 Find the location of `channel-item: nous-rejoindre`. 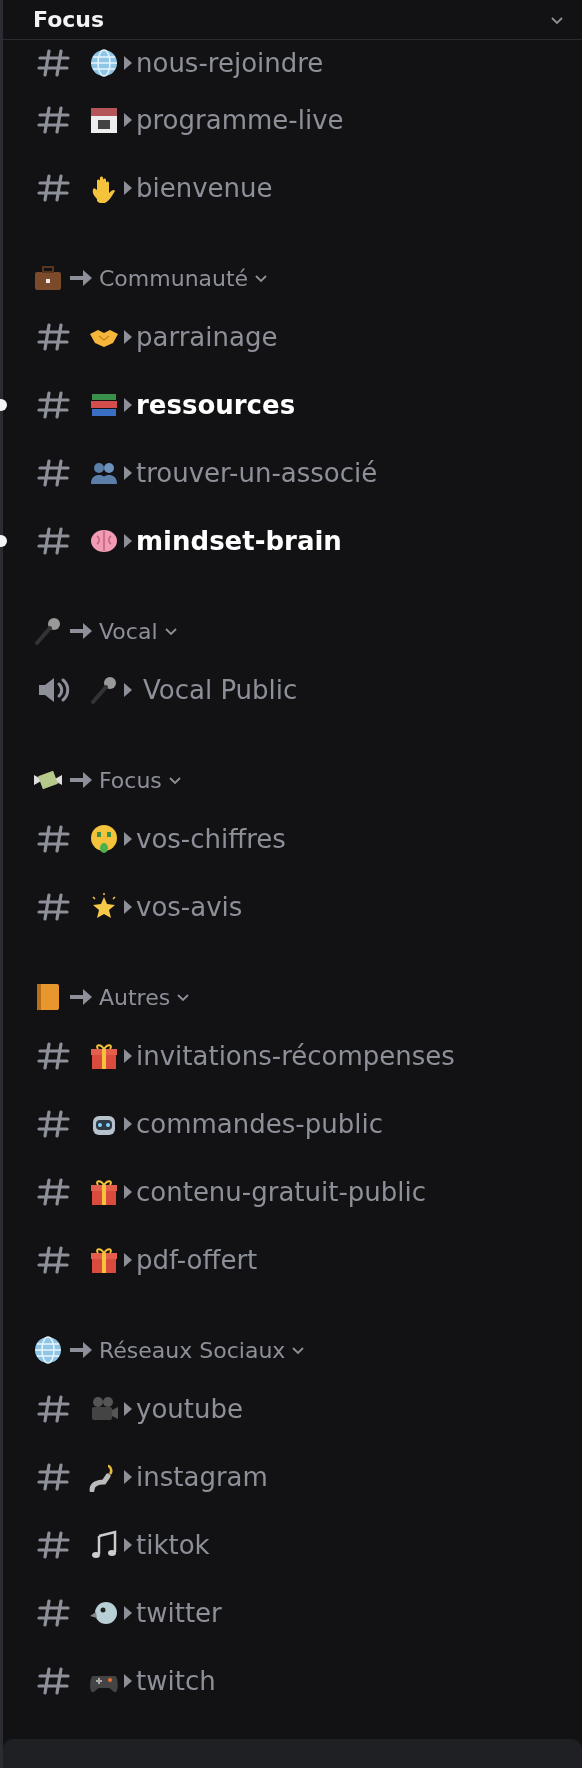

channel-item: nous-rejoindre is located at coordinates (292, 63).